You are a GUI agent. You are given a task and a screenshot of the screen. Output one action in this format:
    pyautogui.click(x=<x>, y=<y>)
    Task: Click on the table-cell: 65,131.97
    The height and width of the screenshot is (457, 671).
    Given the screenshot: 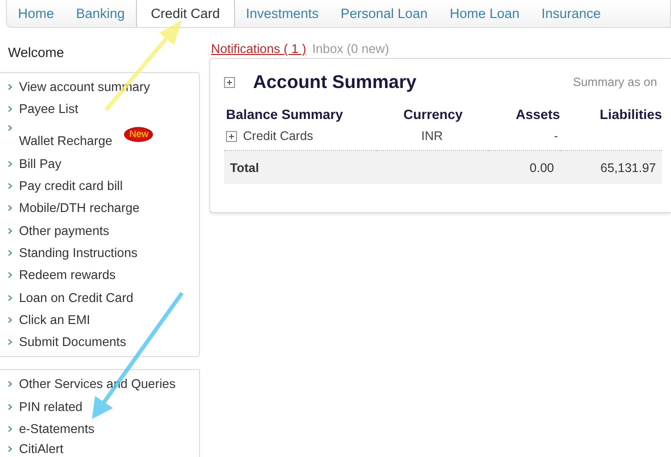 What is the action you would take?
    pyautogui.click(x=628, y=168)
    